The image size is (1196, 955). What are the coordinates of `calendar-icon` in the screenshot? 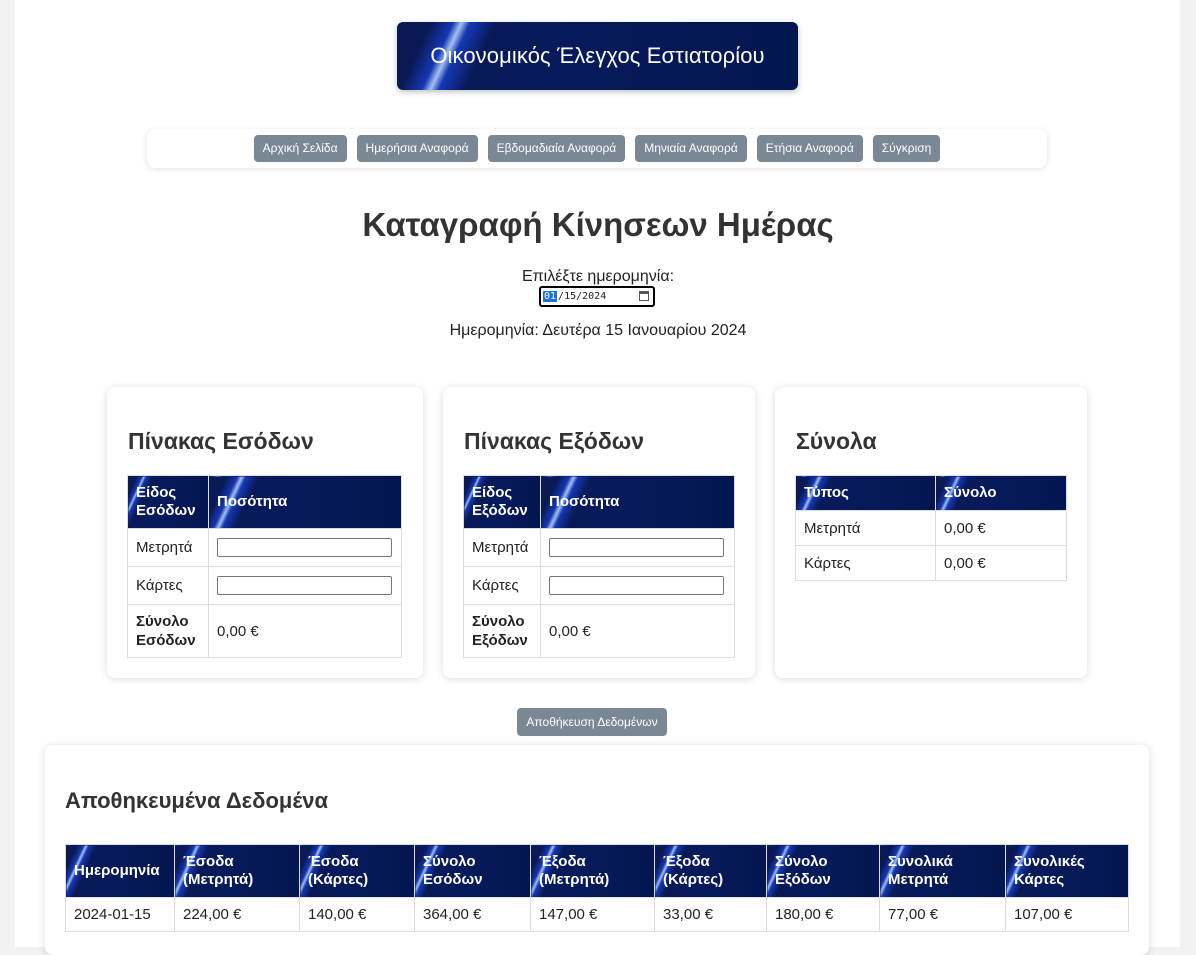 It's located at (644, 296).